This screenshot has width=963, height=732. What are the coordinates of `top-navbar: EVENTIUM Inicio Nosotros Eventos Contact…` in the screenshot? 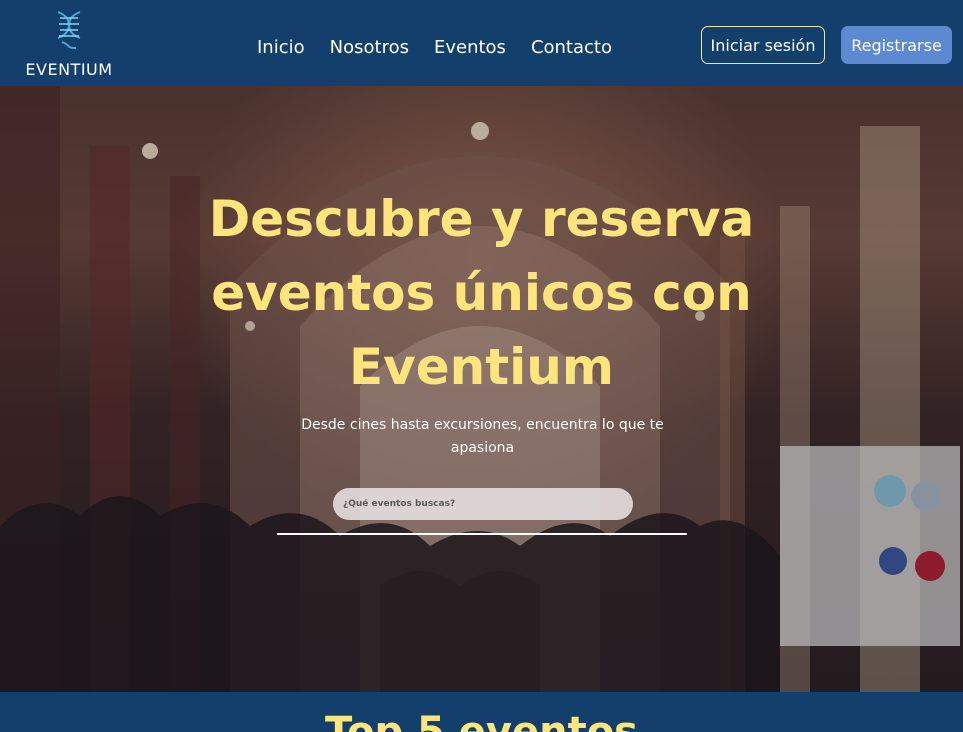 It's located at (481, 43).